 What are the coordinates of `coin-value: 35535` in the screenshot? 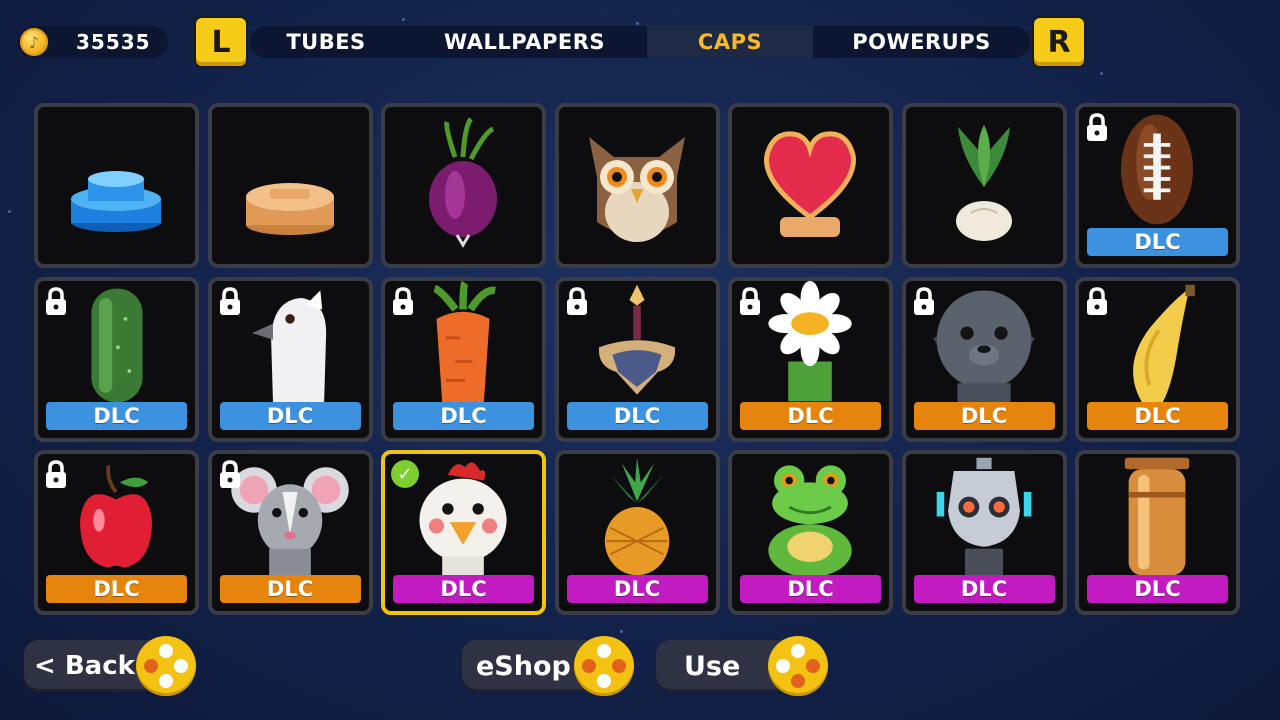 It's located at (113, 42).